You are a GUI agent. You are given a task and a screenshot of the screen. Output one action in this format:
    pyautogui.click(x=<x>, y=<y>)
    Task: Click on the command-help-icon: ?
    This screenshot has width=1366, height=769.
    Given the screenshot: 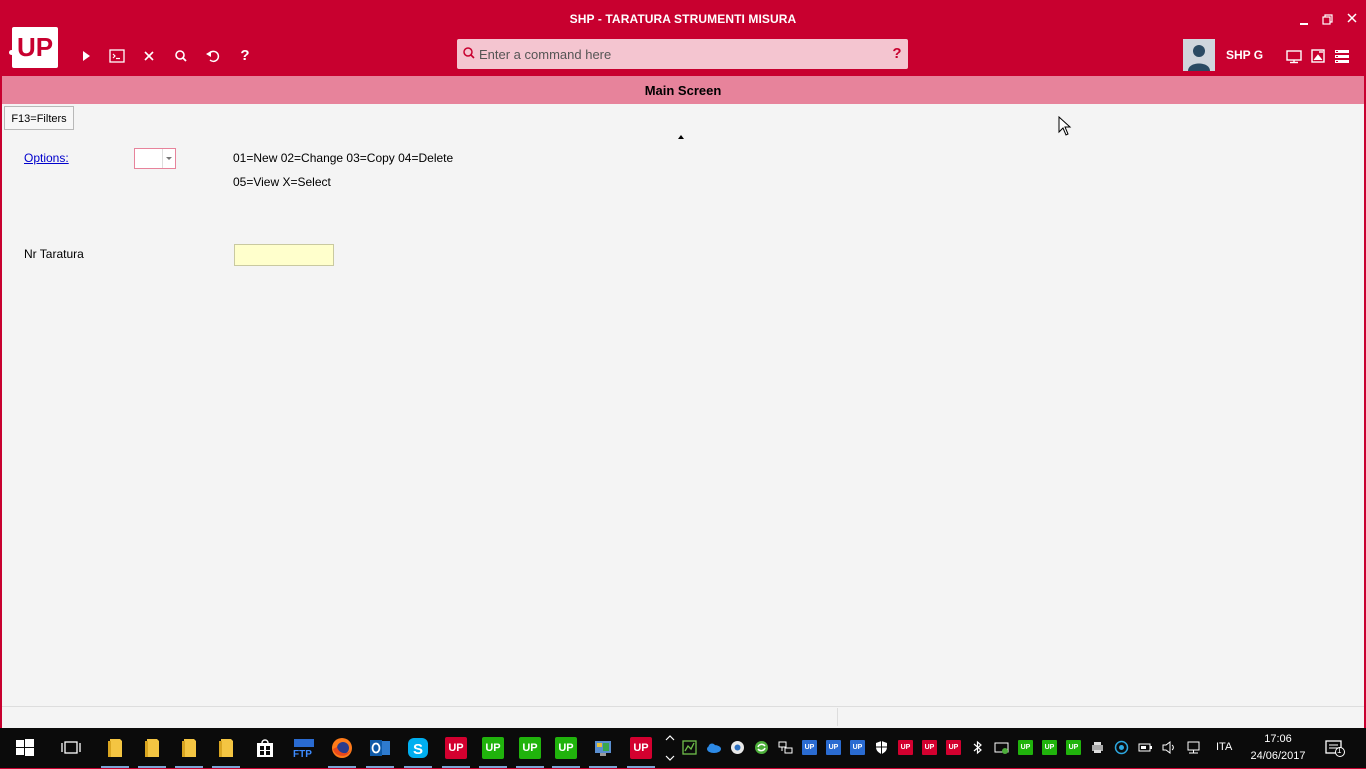 What is the action you would take?
    pyautogui.click(x=897, y=54)
    